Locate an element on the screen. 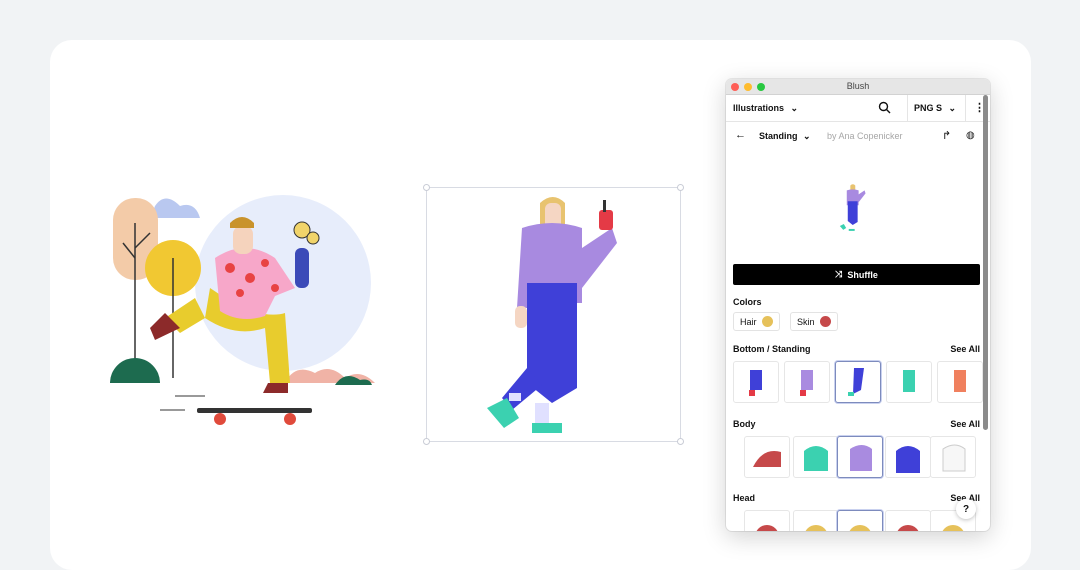  back-arrow-icon: ← is located at coordinates (740, 135).